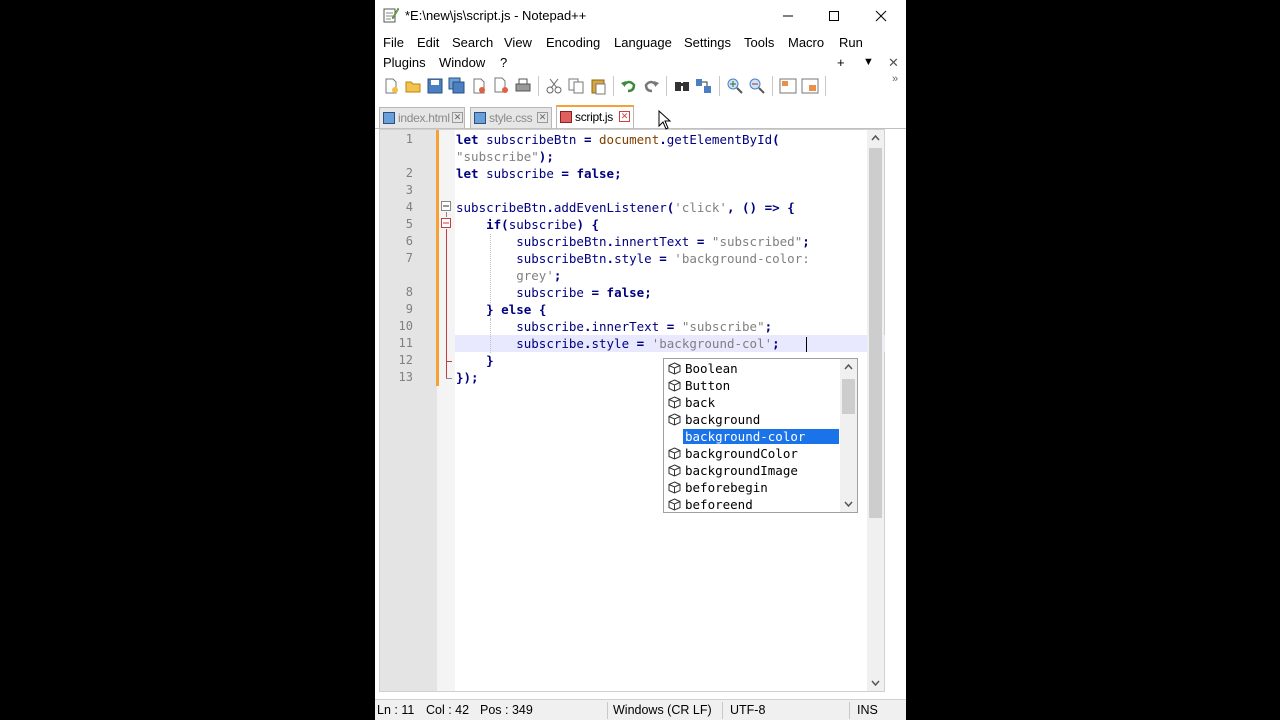 This screenshot has width=1280, height=720. Describe the element at coordinates (752, 504) in the screenshot. I see `autocomplete-item: beforeend` at that location.